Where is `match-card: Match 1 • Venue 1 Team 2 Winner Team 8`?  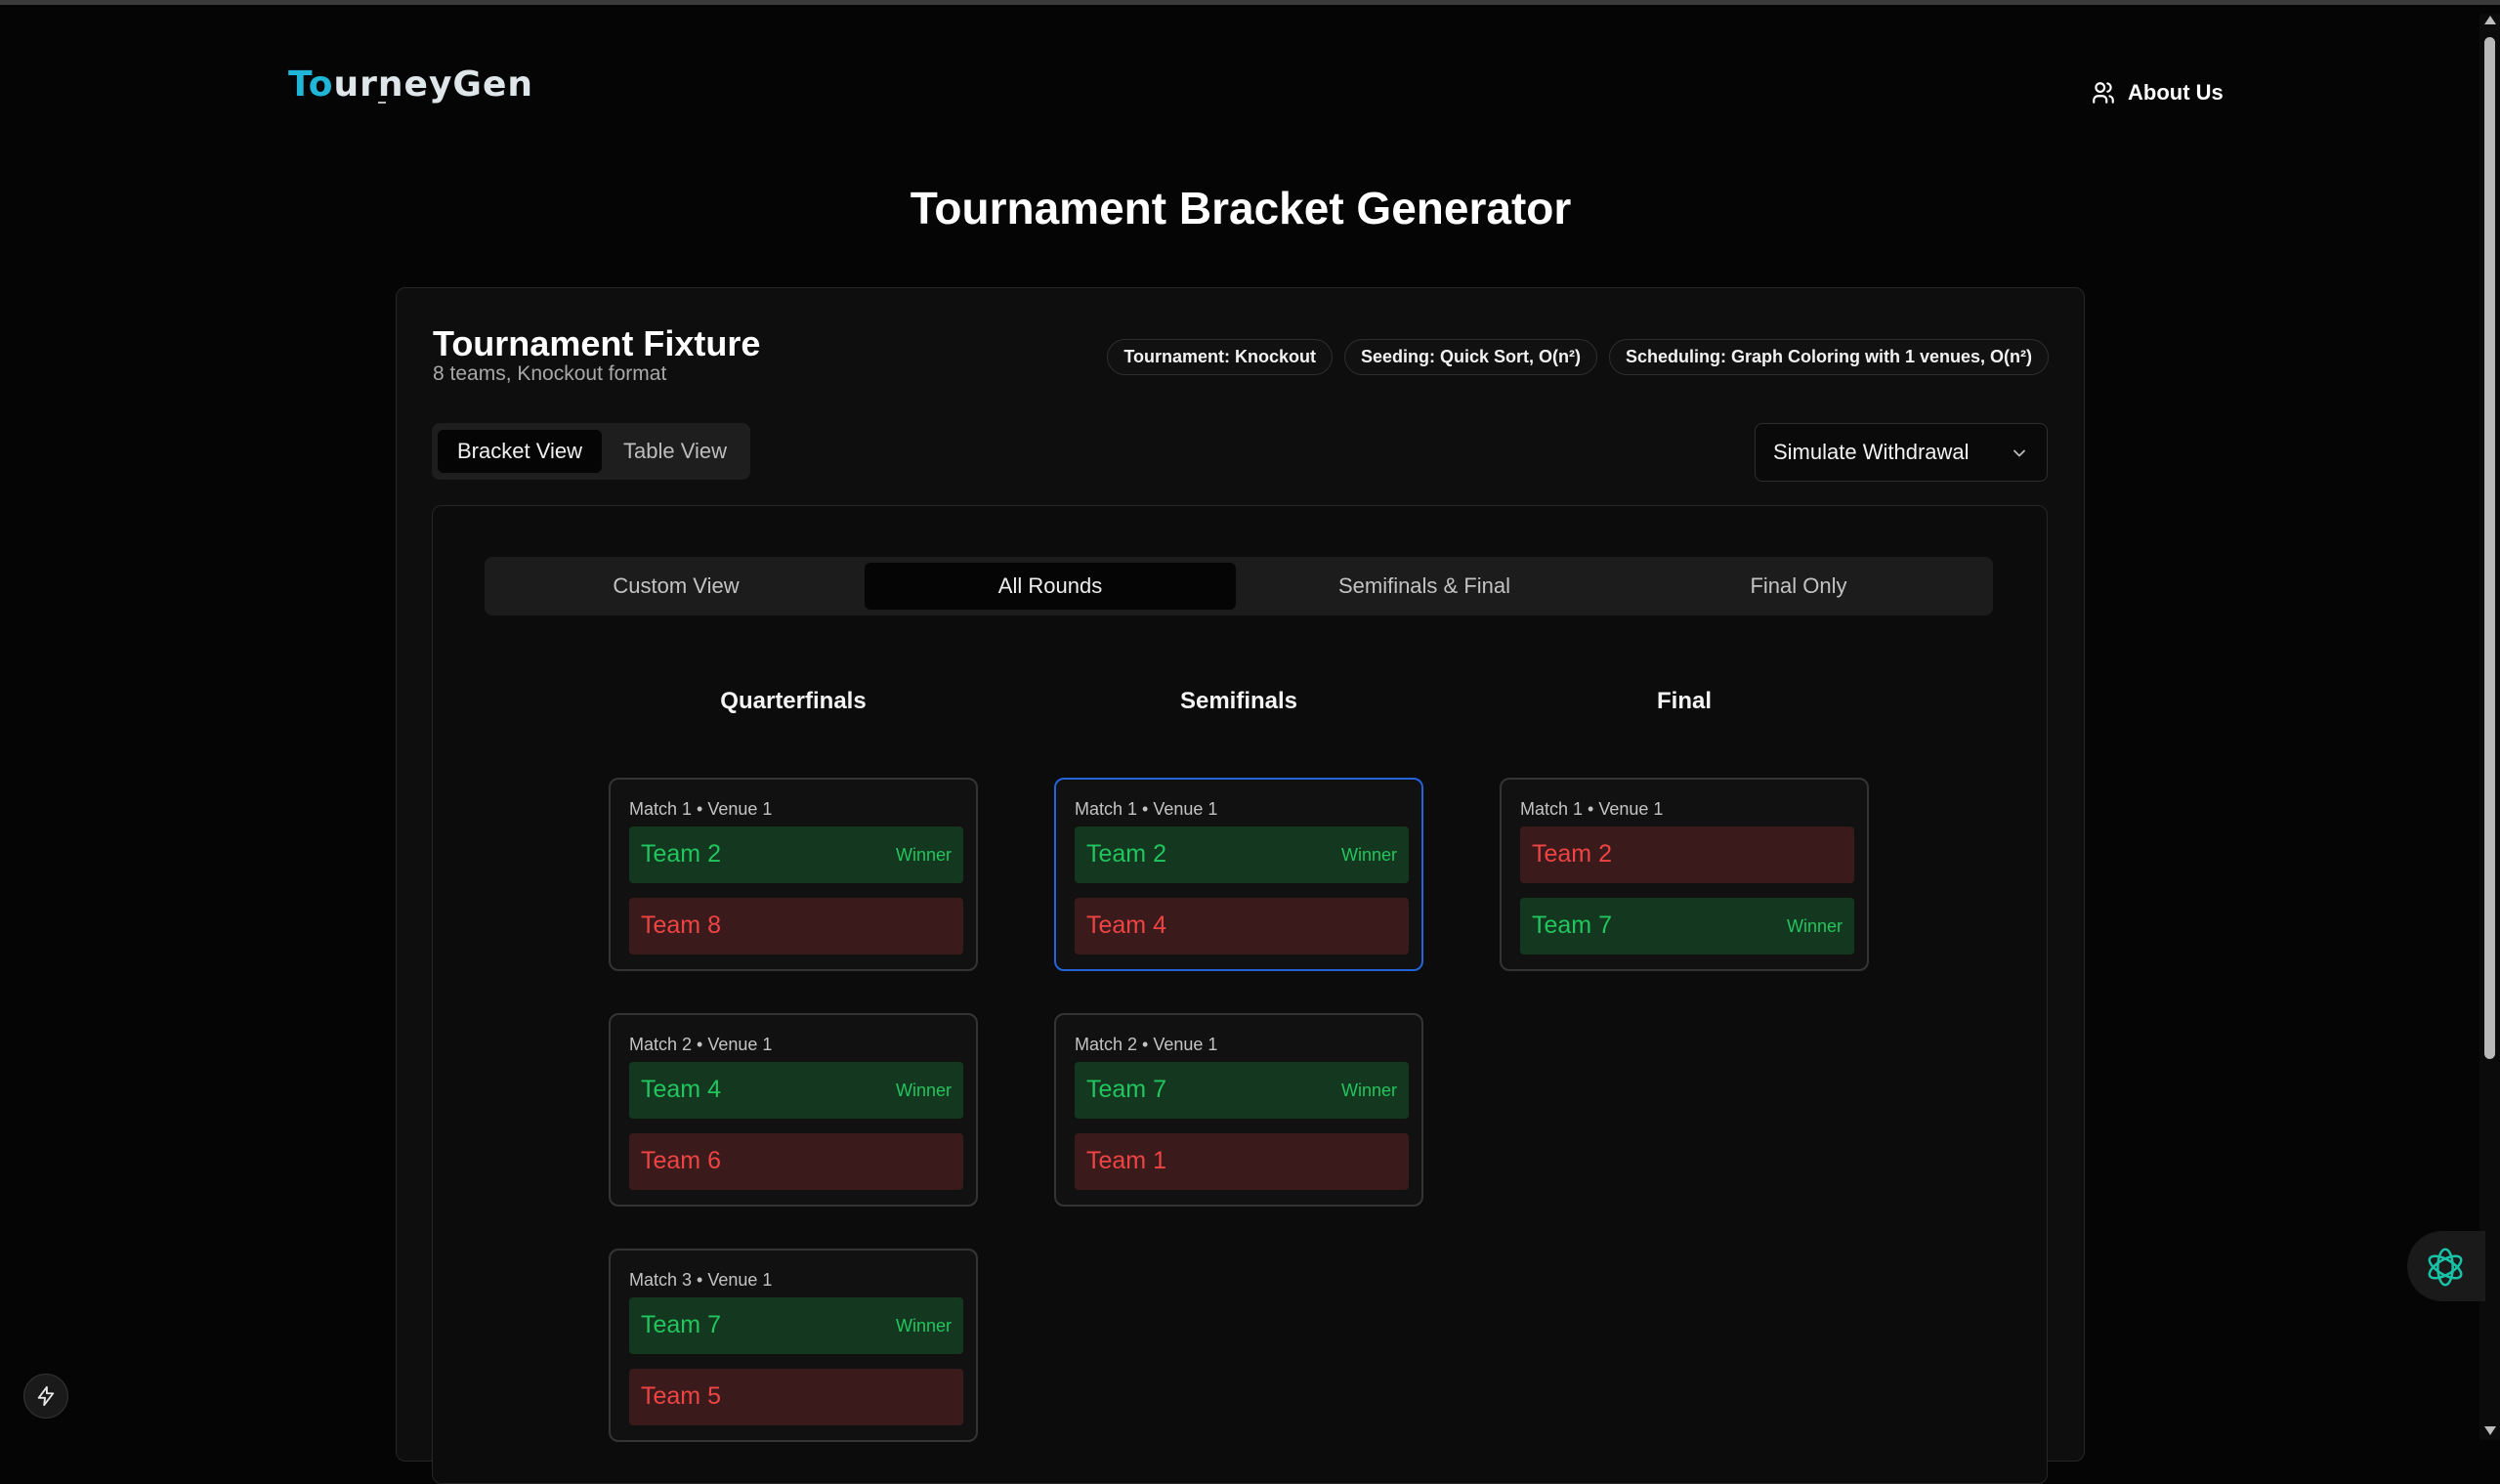
match-card: Match 1 • Venue 1 Team 2 Winner Team 8 is located at coordinates (794, 874).